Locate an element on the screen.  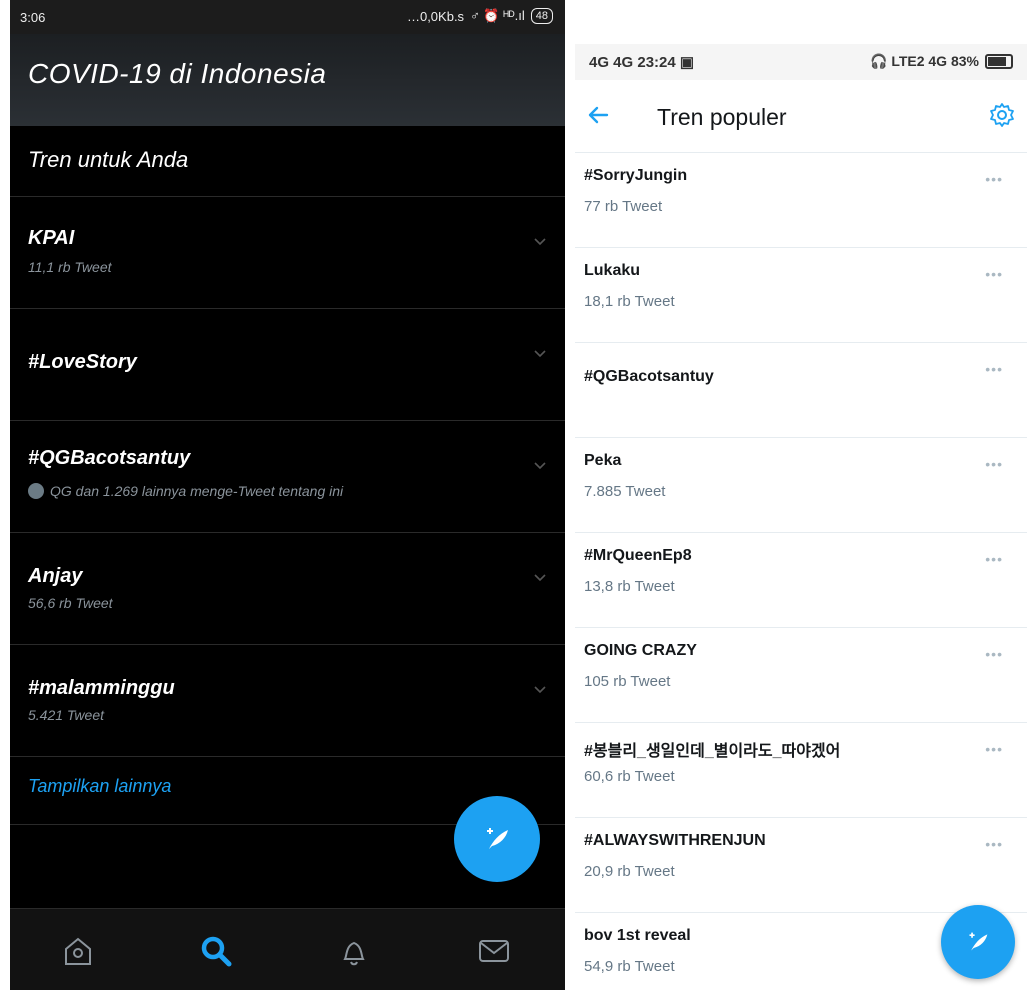
trend-item: Anjay 56,6 rb Tweet is located at coordinates (287, 589).